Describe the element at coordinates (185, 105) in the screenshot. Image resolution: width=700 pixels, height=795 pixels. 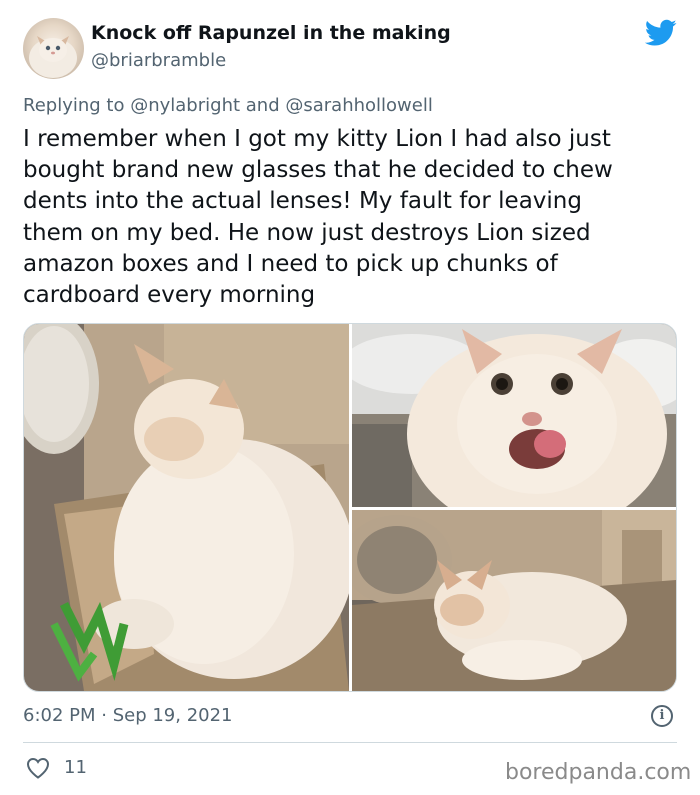
I see `mention-link: @nylabright` at that location.